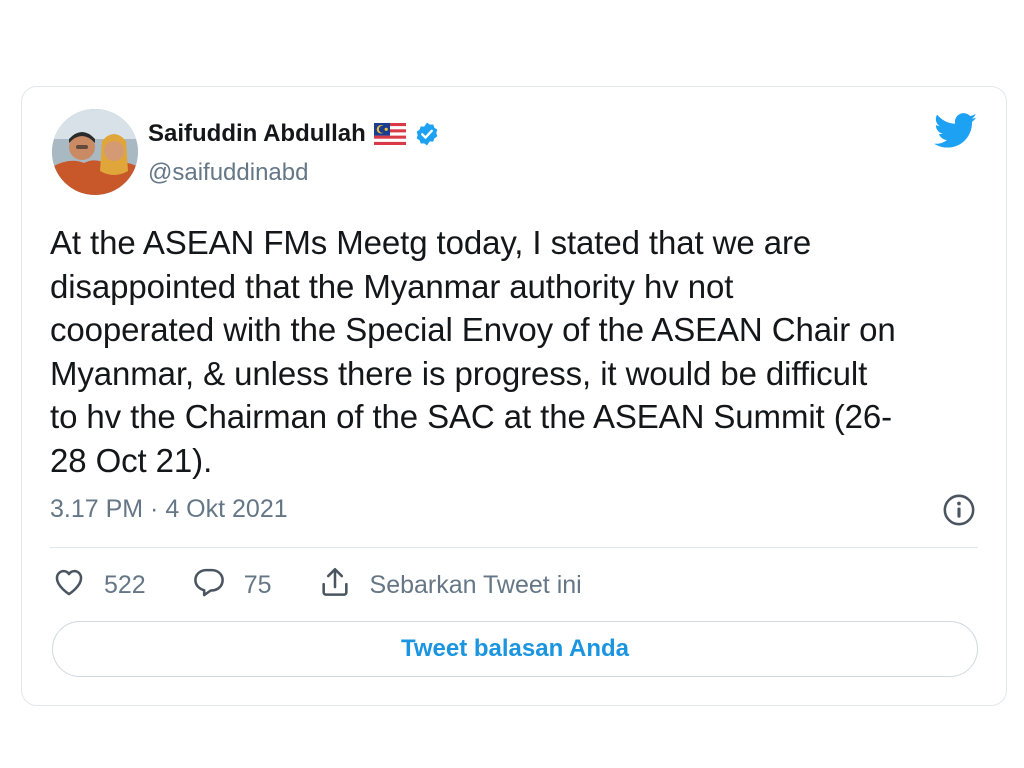 This screenshot has width=1024, height=768. What do you see at coordinates (335, 585) in the screenshot?
I see `share-icon` at bounding box center [335, 585].